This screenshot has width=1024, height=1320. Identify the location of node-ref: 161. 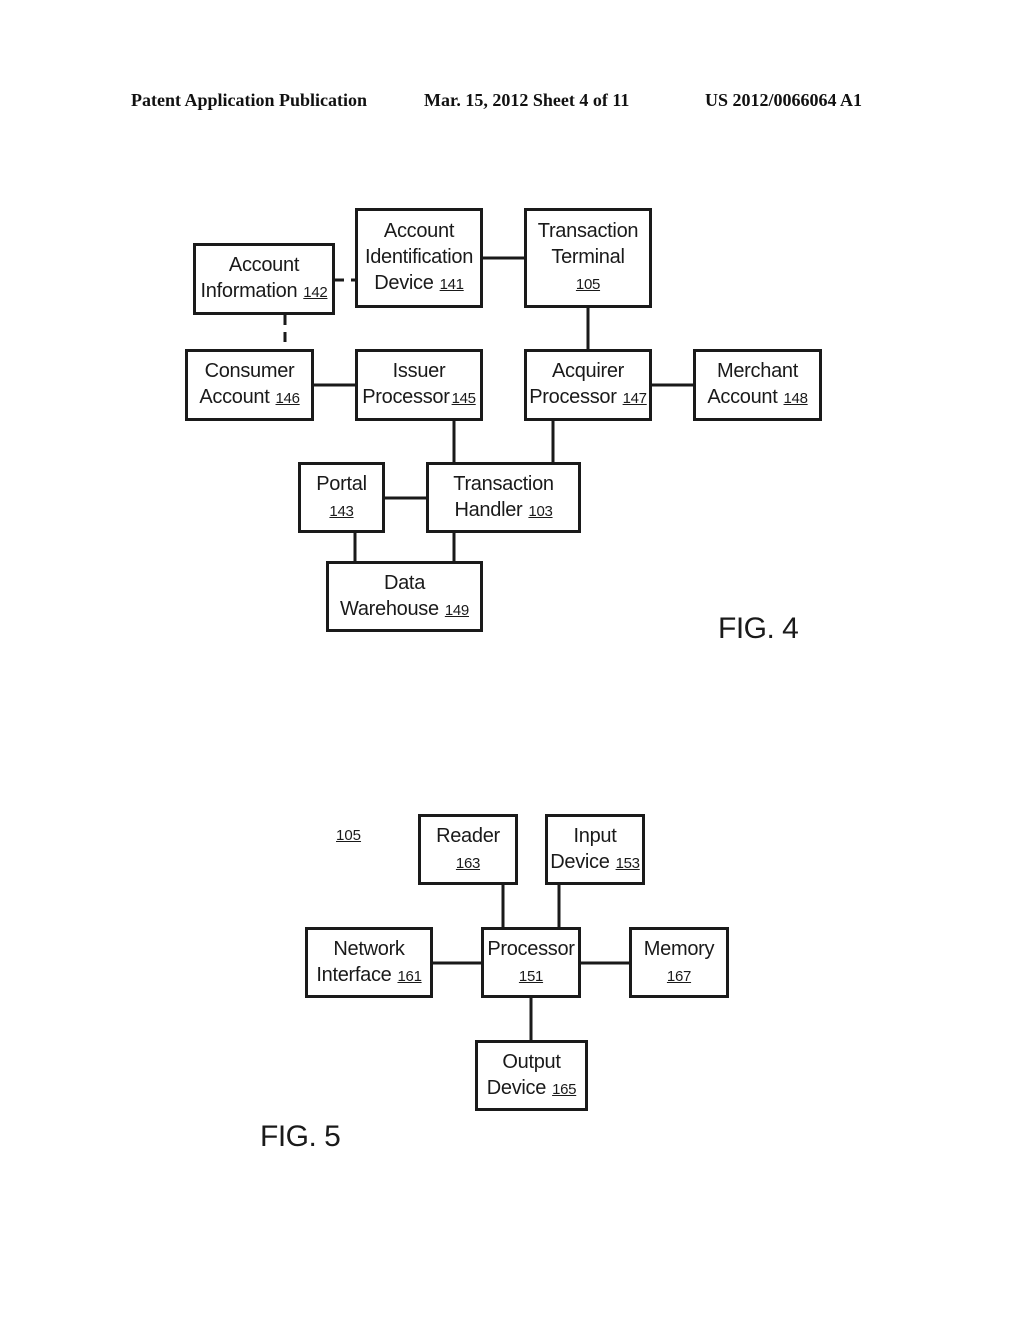
(409, 976).